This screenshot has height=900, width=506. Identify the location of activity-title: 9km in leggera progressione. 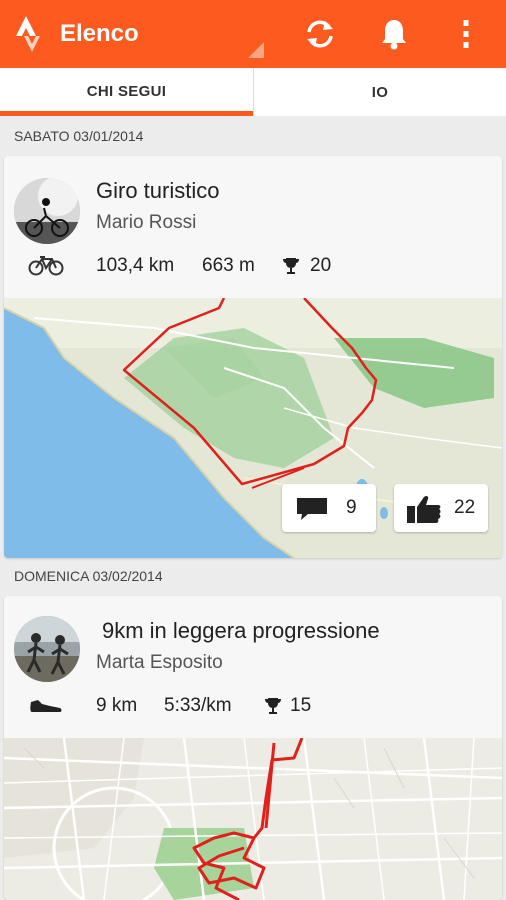
(241, 631).